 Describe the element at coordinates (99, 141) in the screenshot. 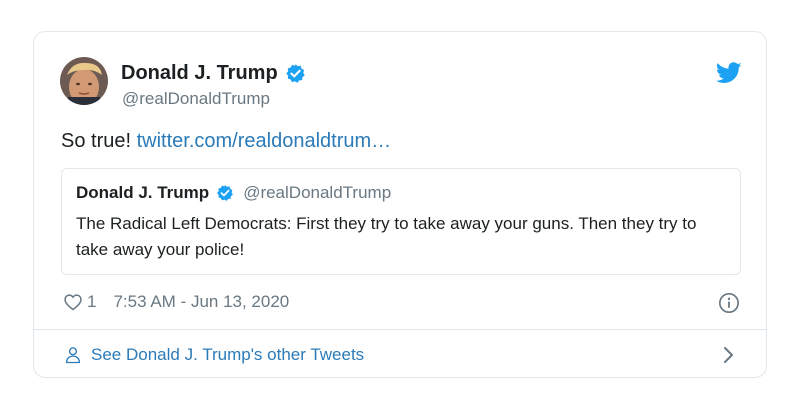

I see `tweet-body: So true!` at that location.